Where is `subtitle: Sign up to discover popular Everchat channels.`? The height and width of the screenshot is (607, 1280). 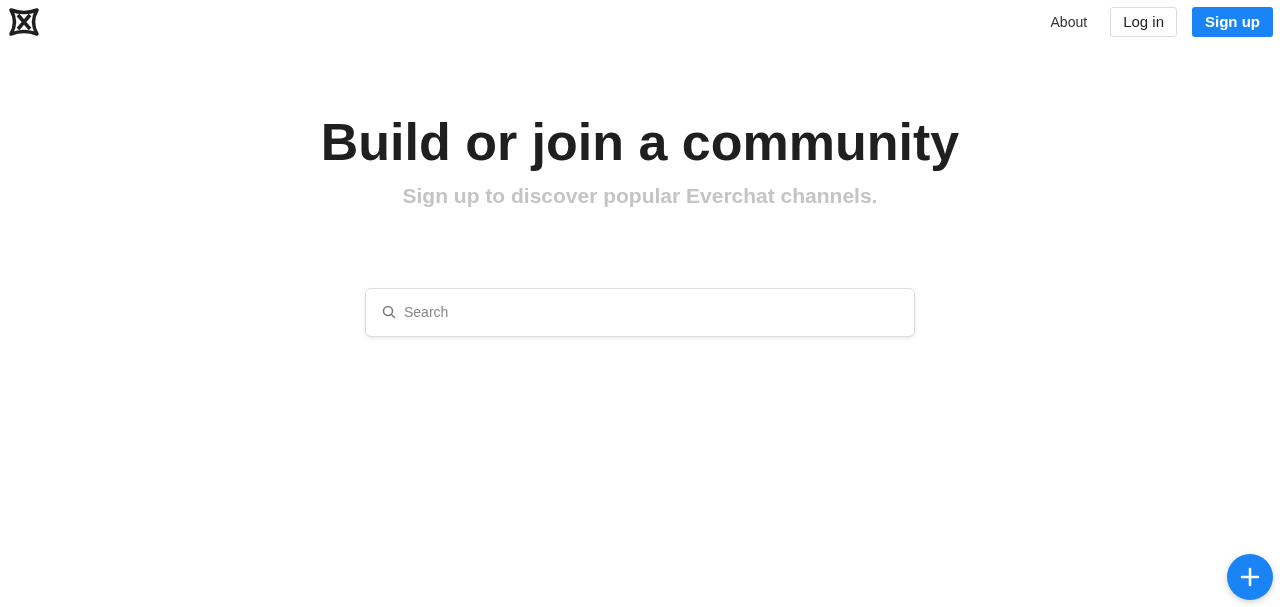 subtitle: Sign up to discover popular Everchat channels. is located at coordinates (640, 196).